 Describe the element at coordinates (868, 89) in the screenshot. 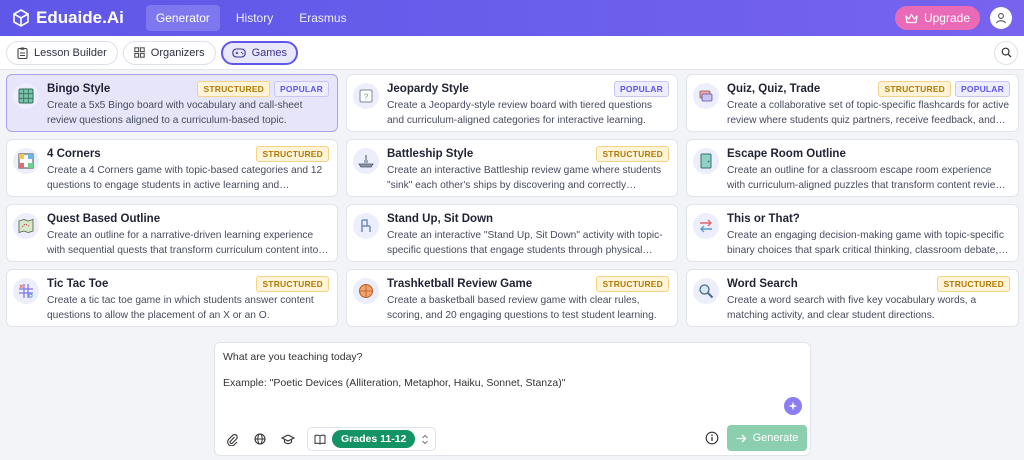

I see `card-header: Quiz, Quiz, Trade STRUCTURED POPULAR` at that location.